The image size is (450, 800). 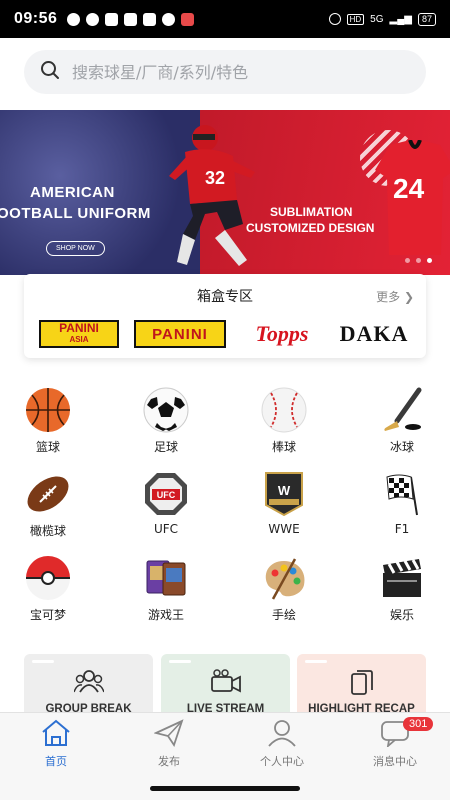 I want to click on jersey-image: 24, so click(x=412, y=197).